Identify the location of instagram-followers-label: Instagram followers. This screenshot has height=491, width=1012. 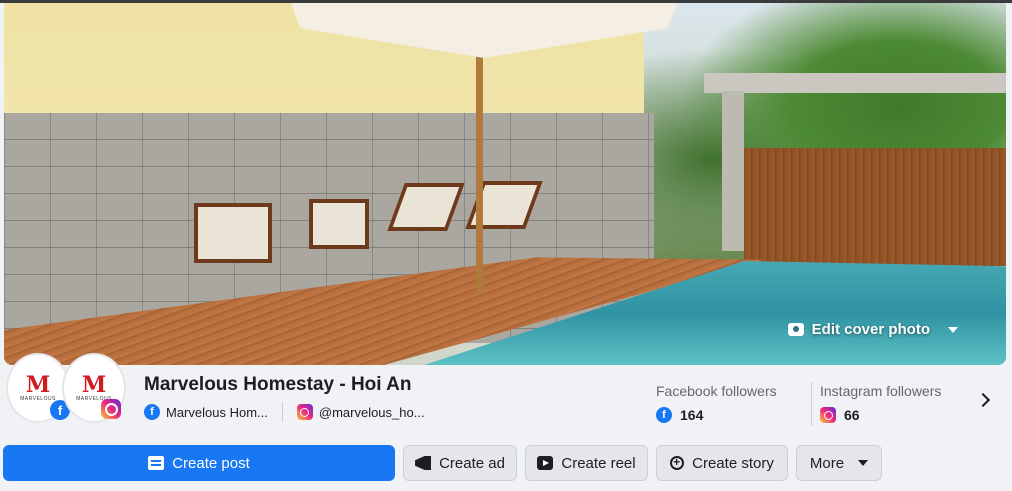
(881, 391).